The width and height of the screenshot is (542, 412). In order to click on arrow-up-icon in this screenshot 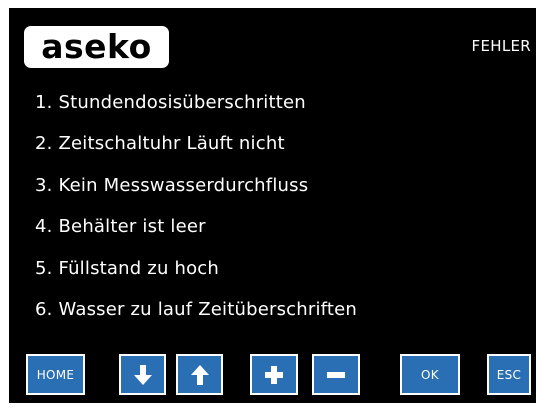, I will do `click(200, 375)`.